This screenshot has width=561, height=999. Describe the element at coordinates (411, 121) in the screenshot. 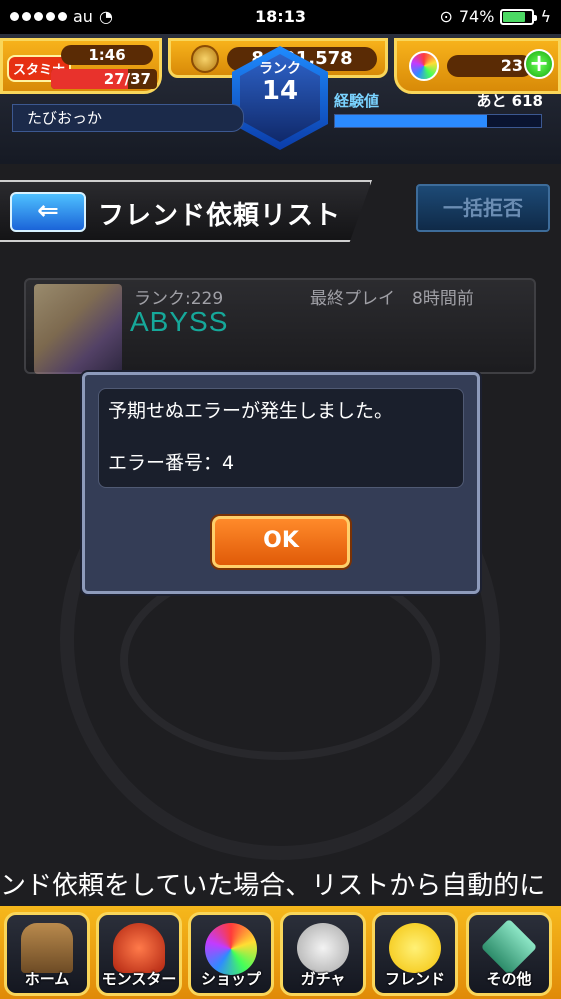

I see `exp-bar-fill` at that location.